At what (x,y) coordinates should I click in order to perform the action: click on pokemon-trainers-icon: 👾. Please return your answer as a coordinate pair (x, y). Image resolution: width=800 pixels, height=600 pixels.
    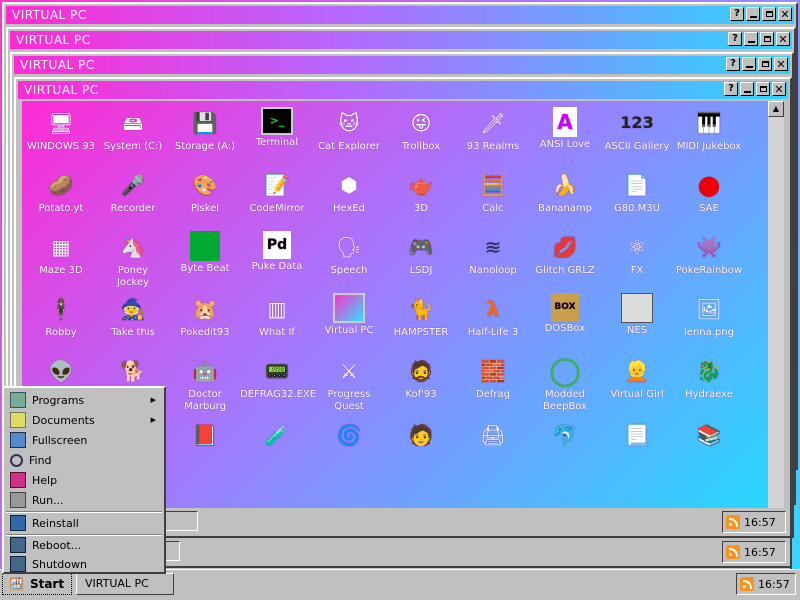
    Looking at the image, I should click on (709, 247).